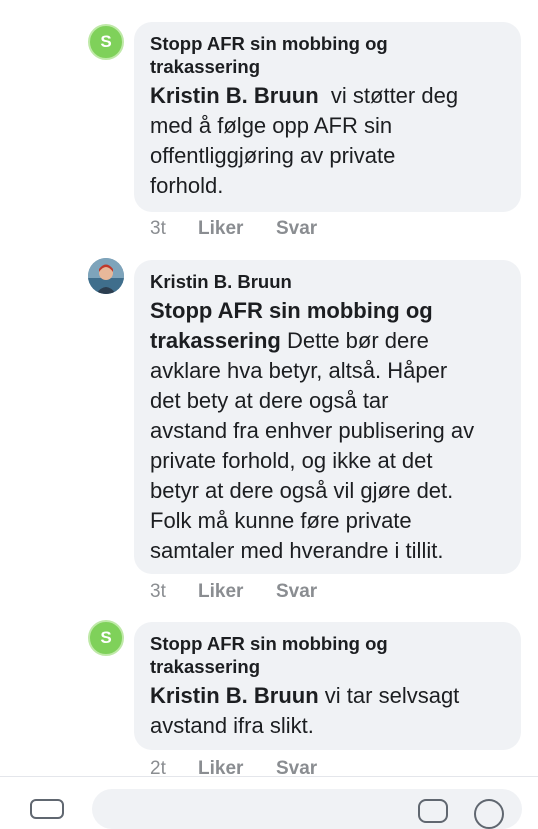 This screenshot has width=538, height=829. I want to click on avatar-photo-icon, so click(106, 276).